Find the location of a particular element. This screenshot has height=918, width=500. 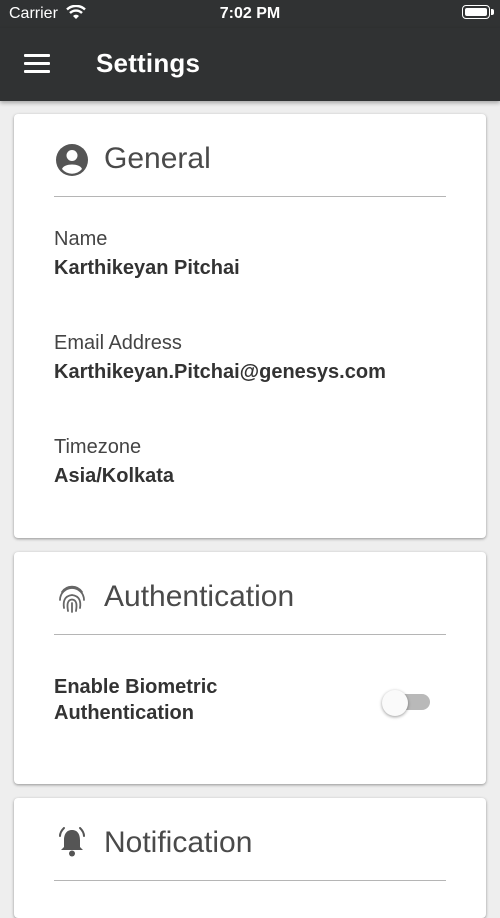

timezone-label: Timezone is located at coordinates (98, 447).